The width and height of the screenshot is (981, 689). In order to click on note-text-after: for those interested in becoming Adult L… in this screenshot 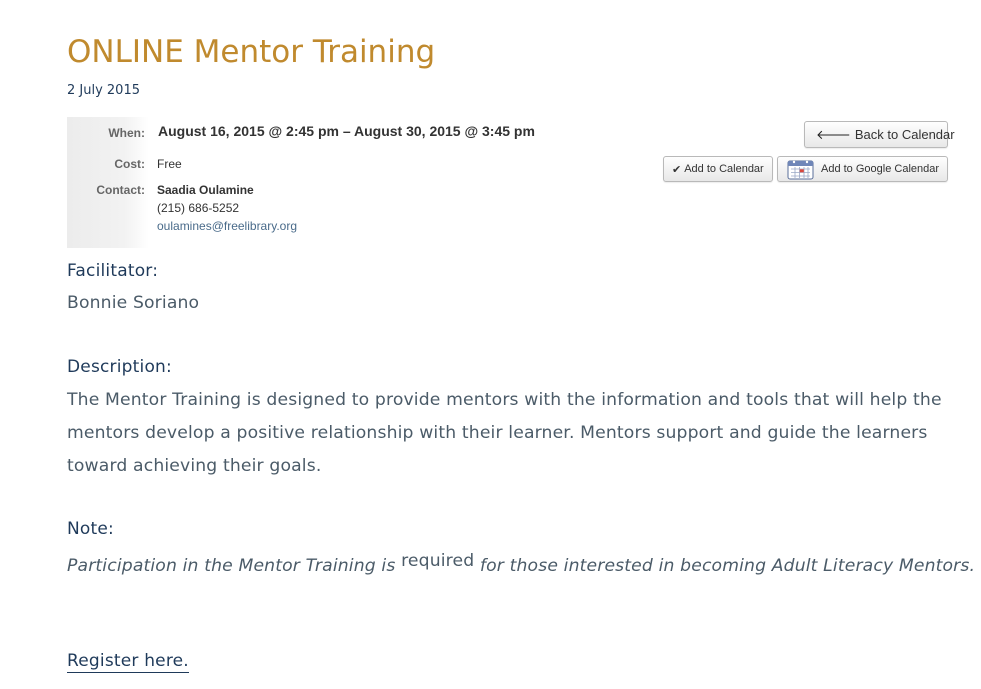, I will do `click(725, 566)`.